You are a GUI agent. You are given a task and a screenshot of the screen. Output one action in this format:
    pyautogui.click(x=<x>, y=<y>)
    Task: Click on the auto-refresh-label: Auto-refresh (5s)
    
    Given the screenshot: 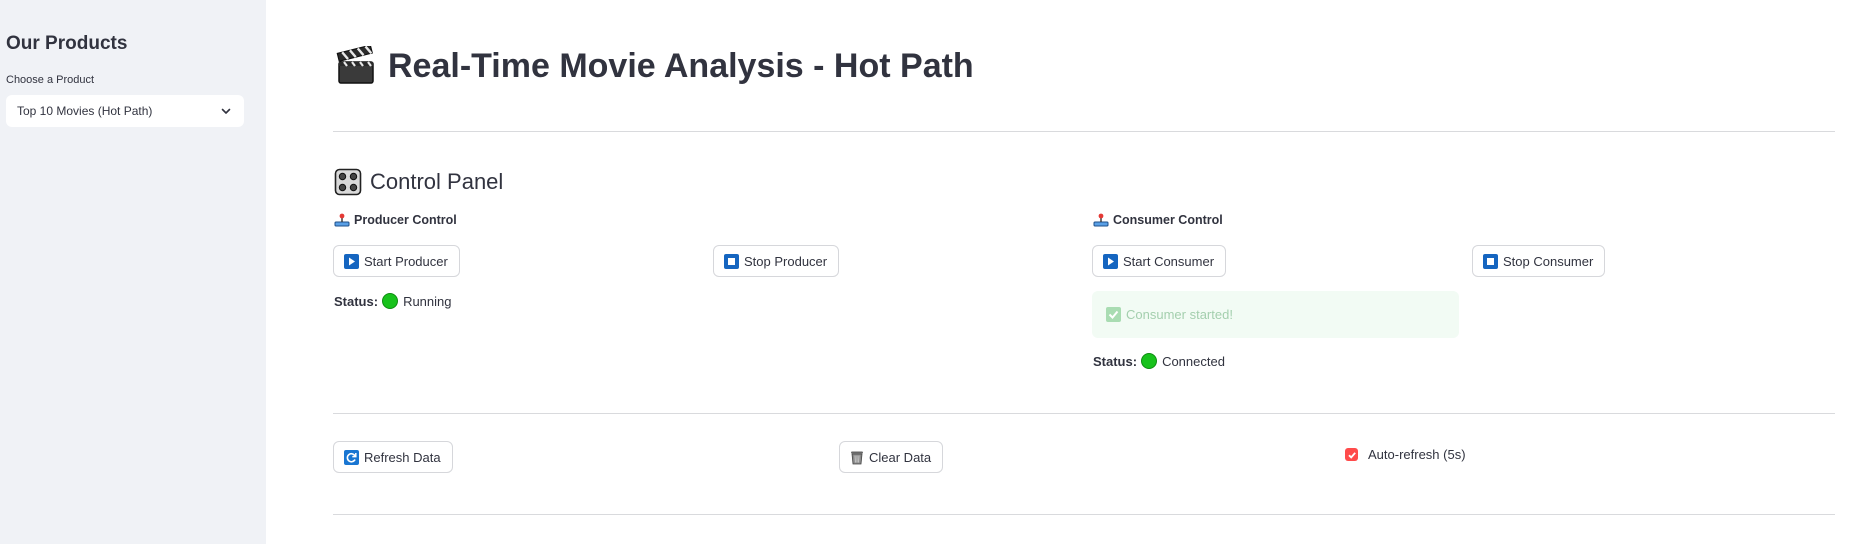 What is the action you would take?
    pyautogui.click(x=1417, y=454)
    